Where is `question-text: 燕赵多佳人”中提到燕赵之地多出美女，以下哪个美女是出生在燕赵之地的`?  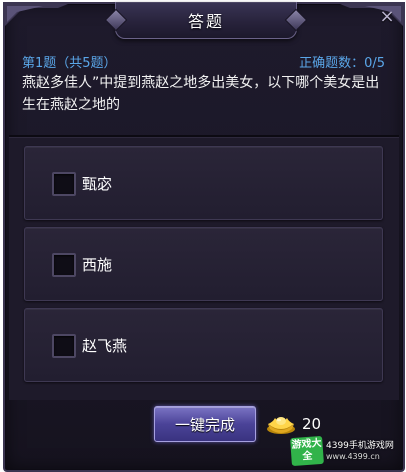
question-text: 燕赵多佳人”中提到燕赵之地多出美女，以下哪个美女是出生在燕赵之地的 is located at coordinates (201, 94).